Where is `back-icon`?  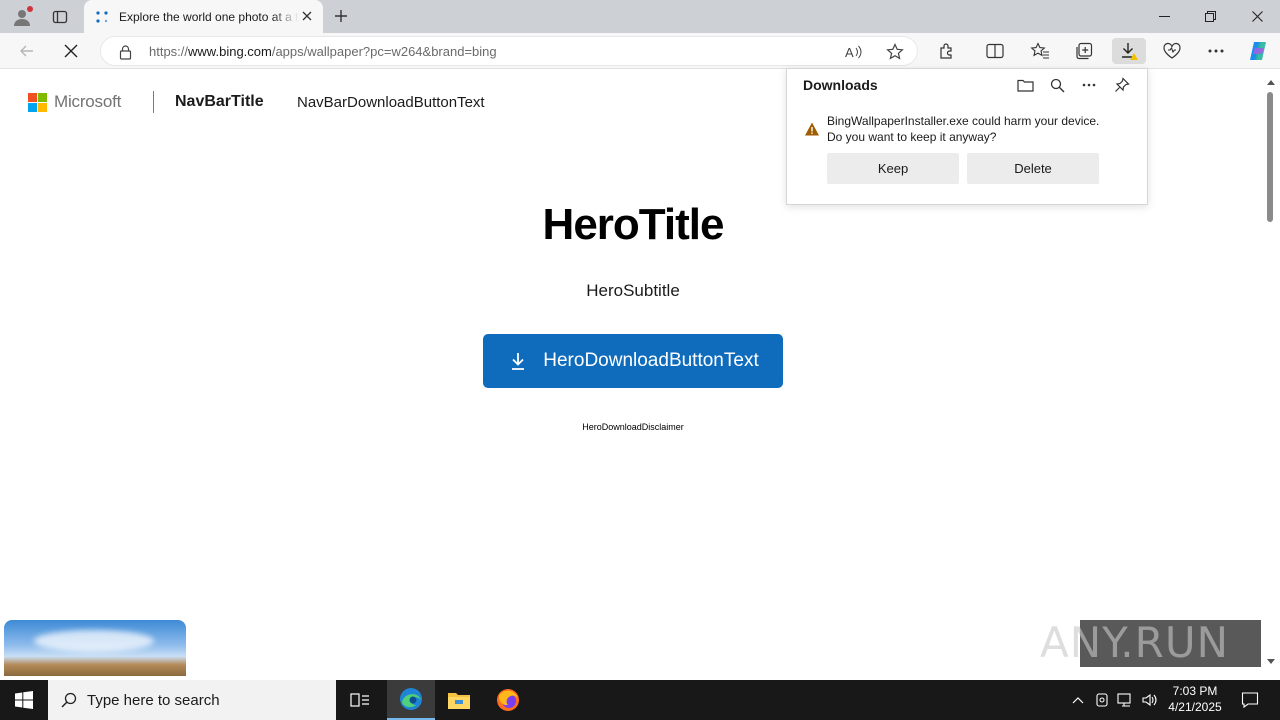
back-icon is located at coordinates (27, 51).